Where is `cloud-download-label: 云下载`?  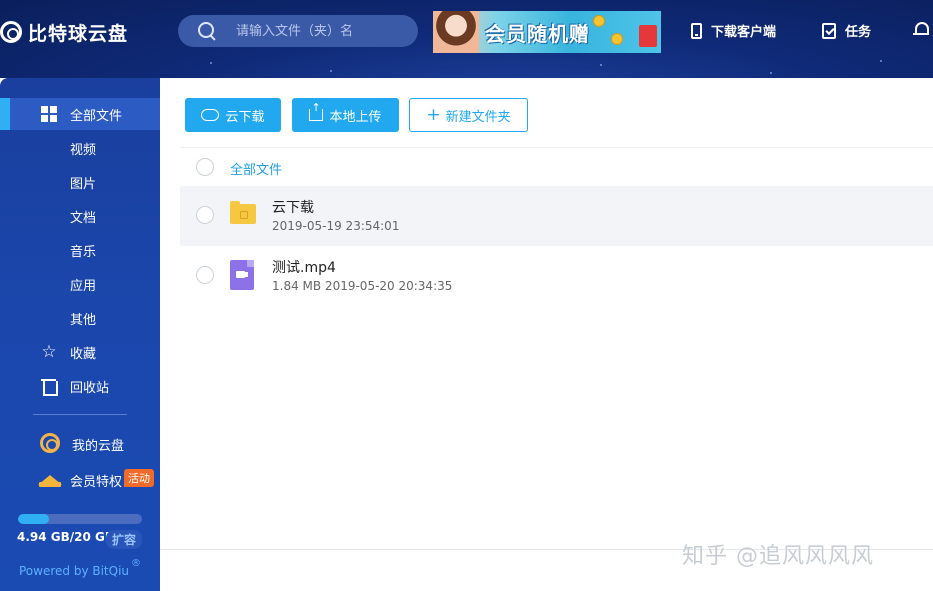 cloud-download-label: 云下载 is located at coordinates (245, 117).